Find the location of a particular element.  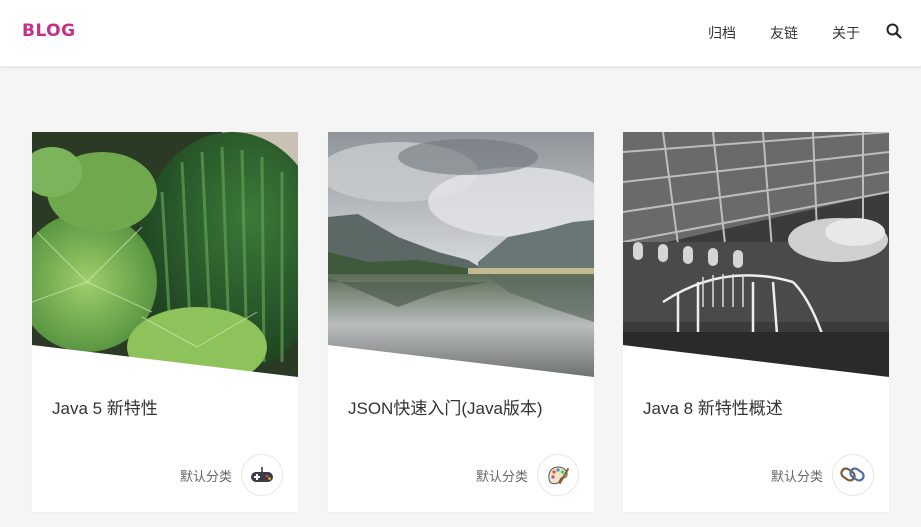

nav-item-about: 关于 is located at coordinates (846, 33).